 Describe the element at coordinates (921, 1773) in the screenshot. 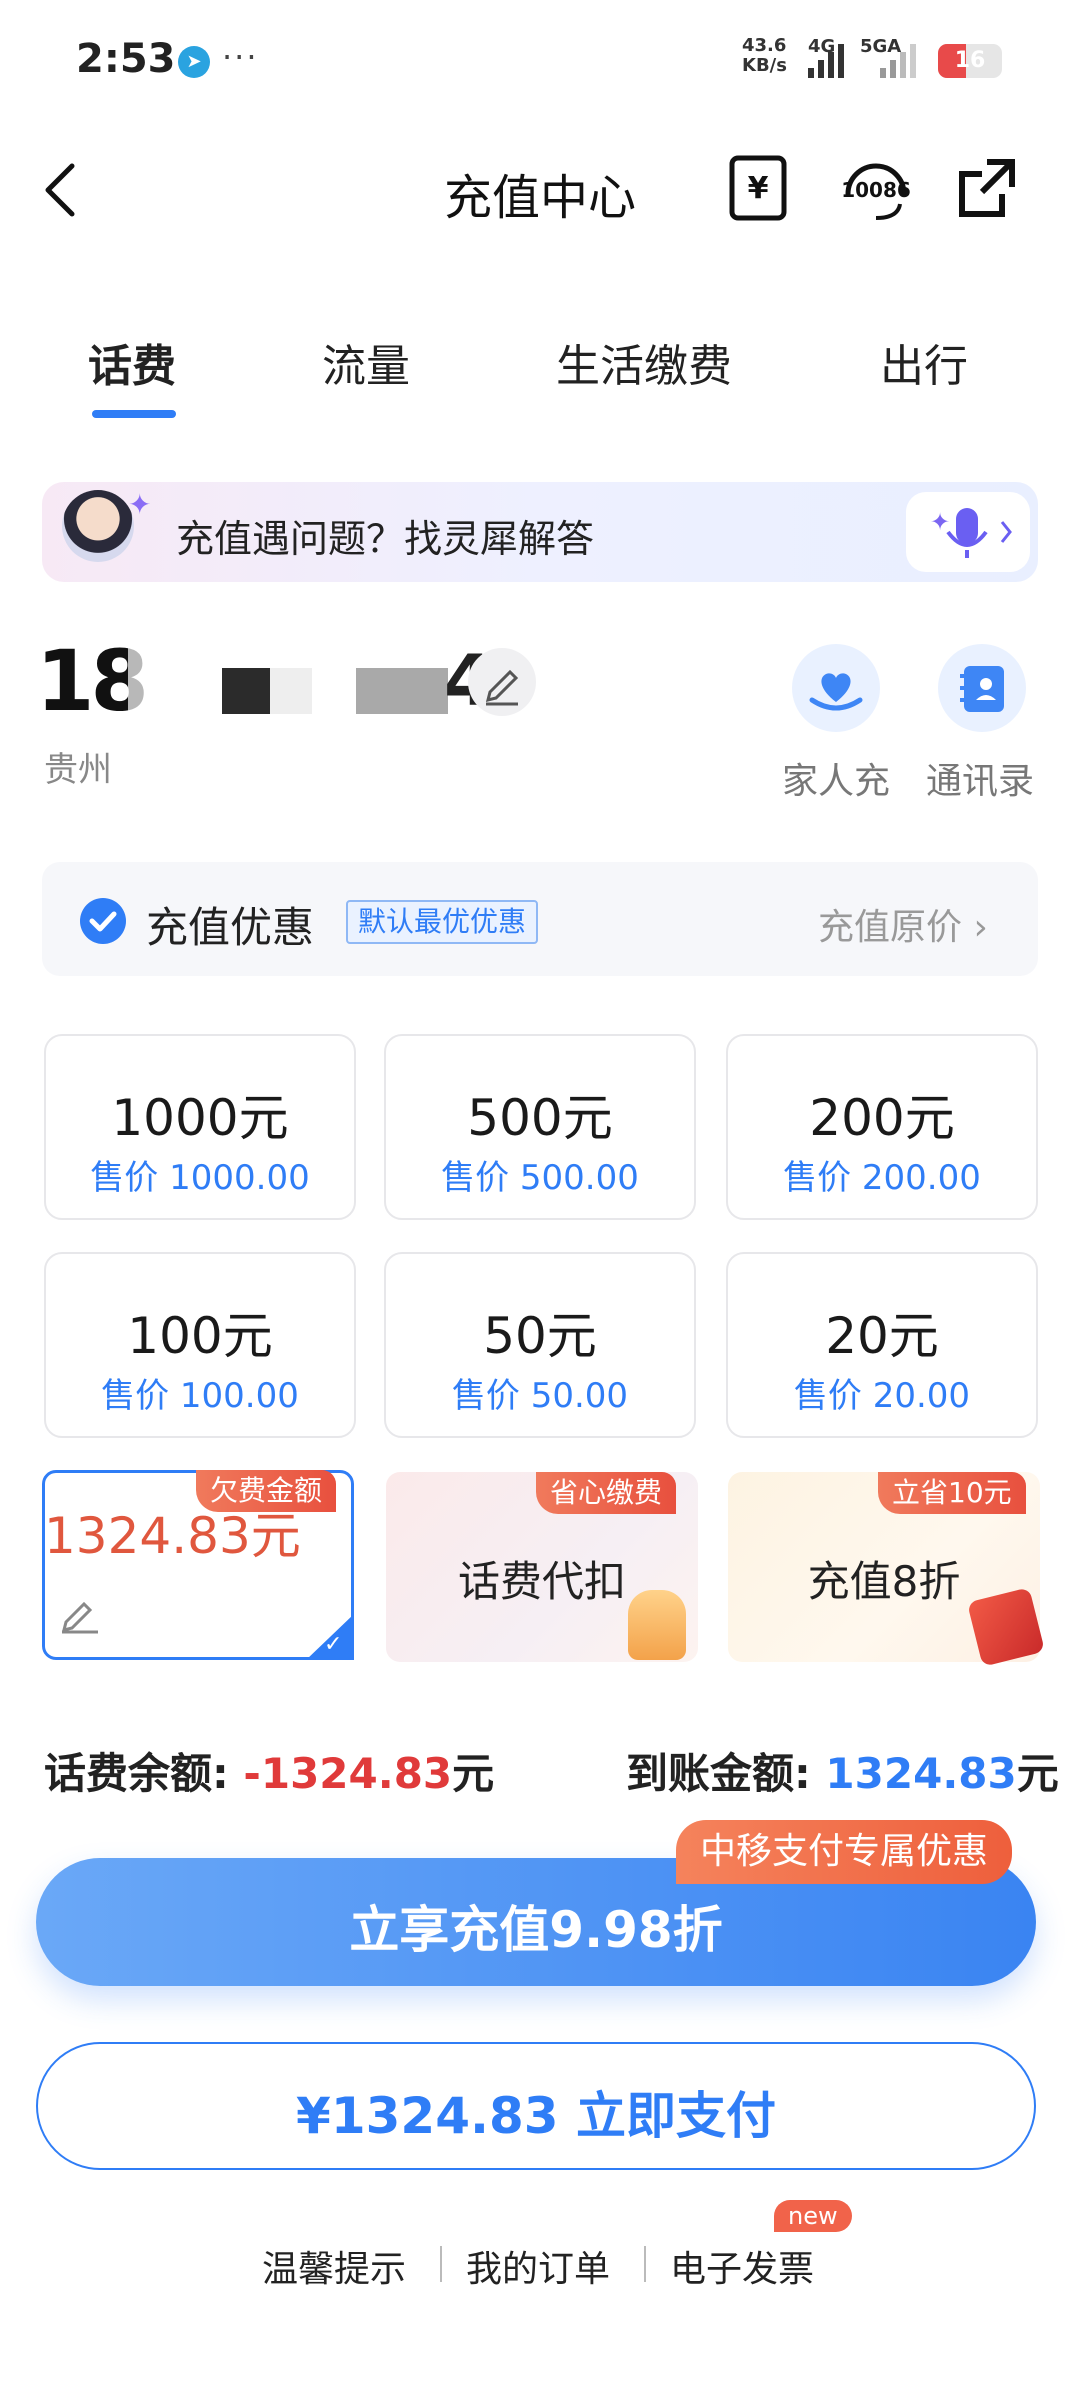

I see `arrival-value: 1324.83` at that location.